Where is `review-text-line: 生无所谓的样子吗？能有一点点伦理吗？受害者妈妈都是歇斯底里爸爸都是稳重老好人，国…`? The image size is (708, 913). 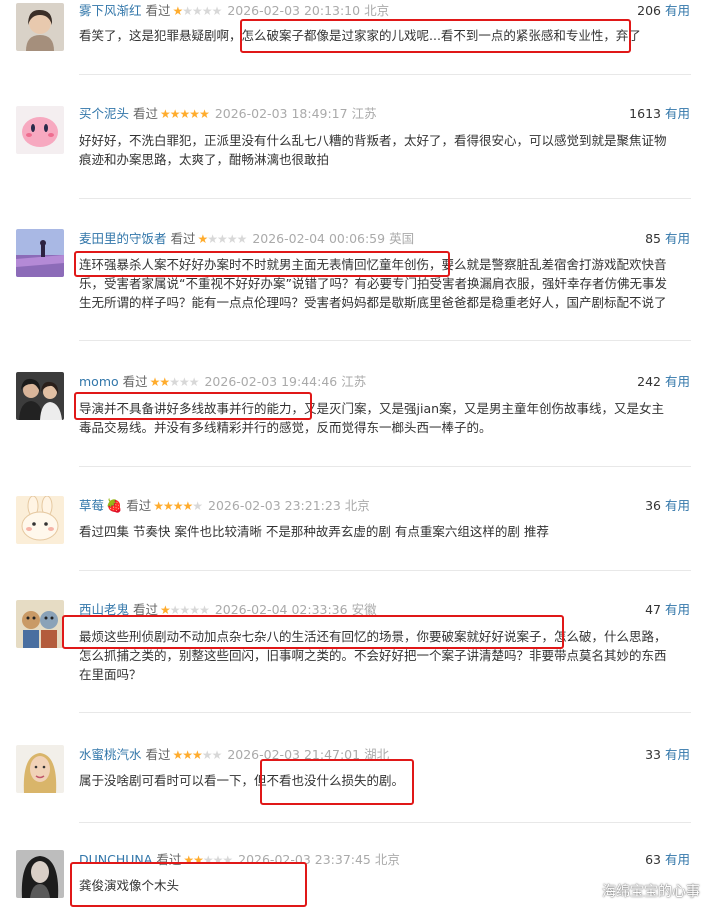
review-text-line: 生无所谓的样子吗？能有一点点伦理吗？受害者妈妈都是歇斯底里爸爸都是稳重老好人，国… is located at coordinates (373, 302).